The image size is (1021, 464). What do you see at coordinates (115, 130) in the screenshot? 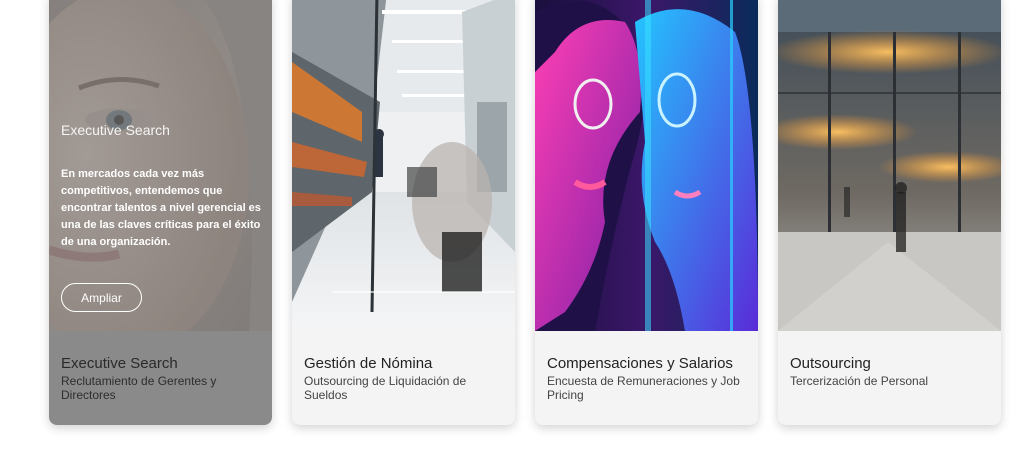
I see `overlay-title: Executive Search` at bounding box center [115, 130].